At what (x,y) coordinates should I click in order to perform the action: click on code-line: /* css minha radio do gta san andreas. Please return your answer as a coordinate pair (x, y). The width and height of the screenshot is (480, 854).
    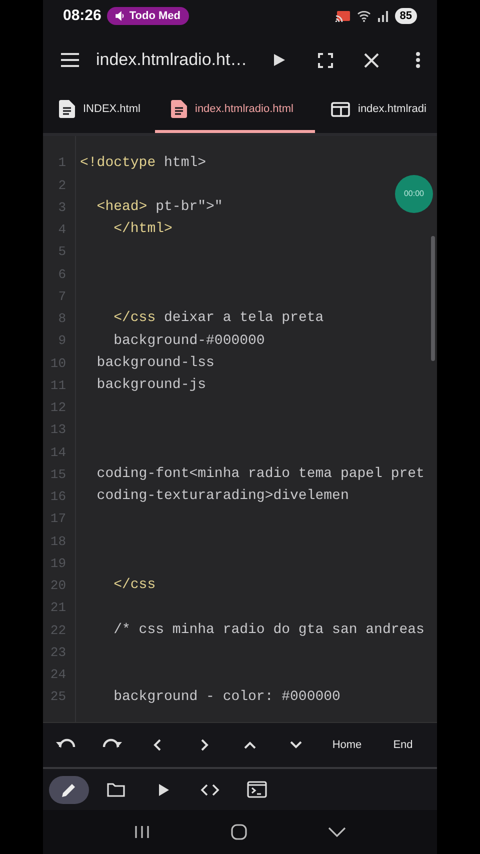
    Looking at the image, I should click on (268, 630).